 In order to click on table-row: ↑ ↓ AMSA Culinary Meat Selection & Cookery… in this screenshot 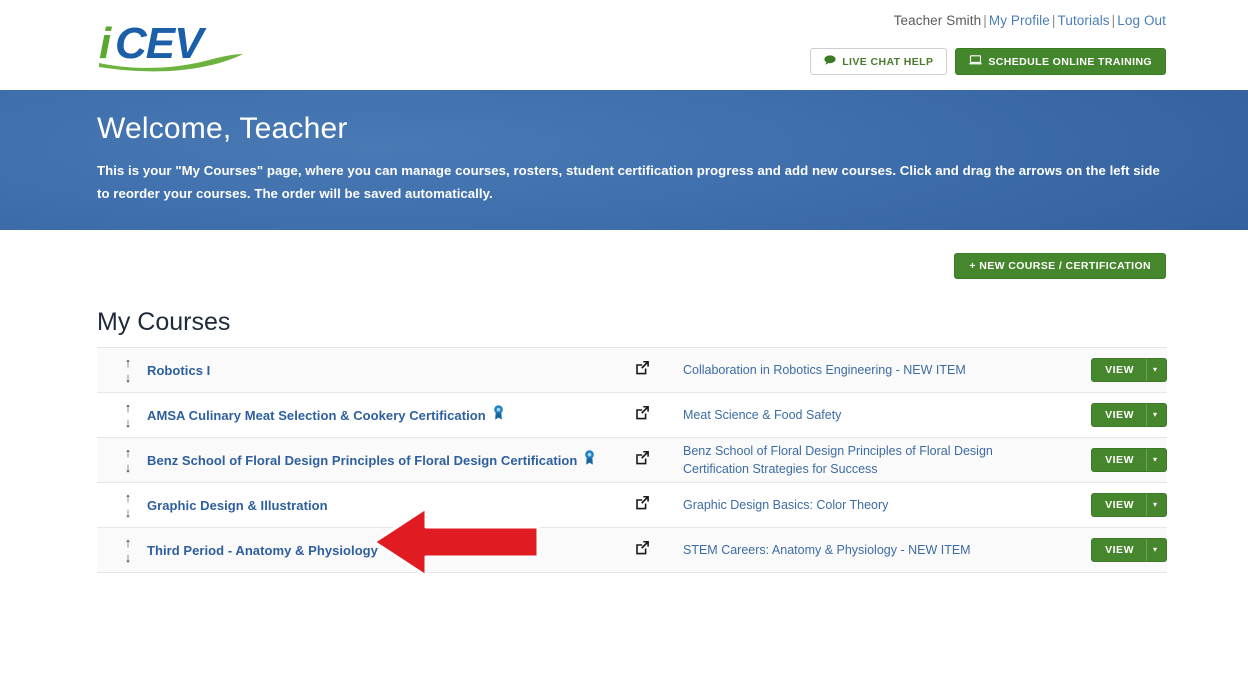, I will do `click(632, 415)`.